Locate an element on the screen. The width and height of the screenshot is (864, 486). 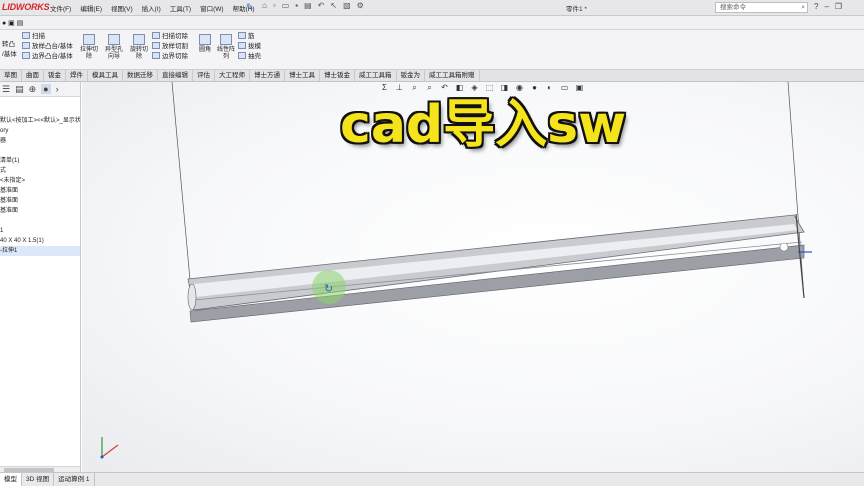
tree-item-sensors: 器 is located at coordinates (40, 141).